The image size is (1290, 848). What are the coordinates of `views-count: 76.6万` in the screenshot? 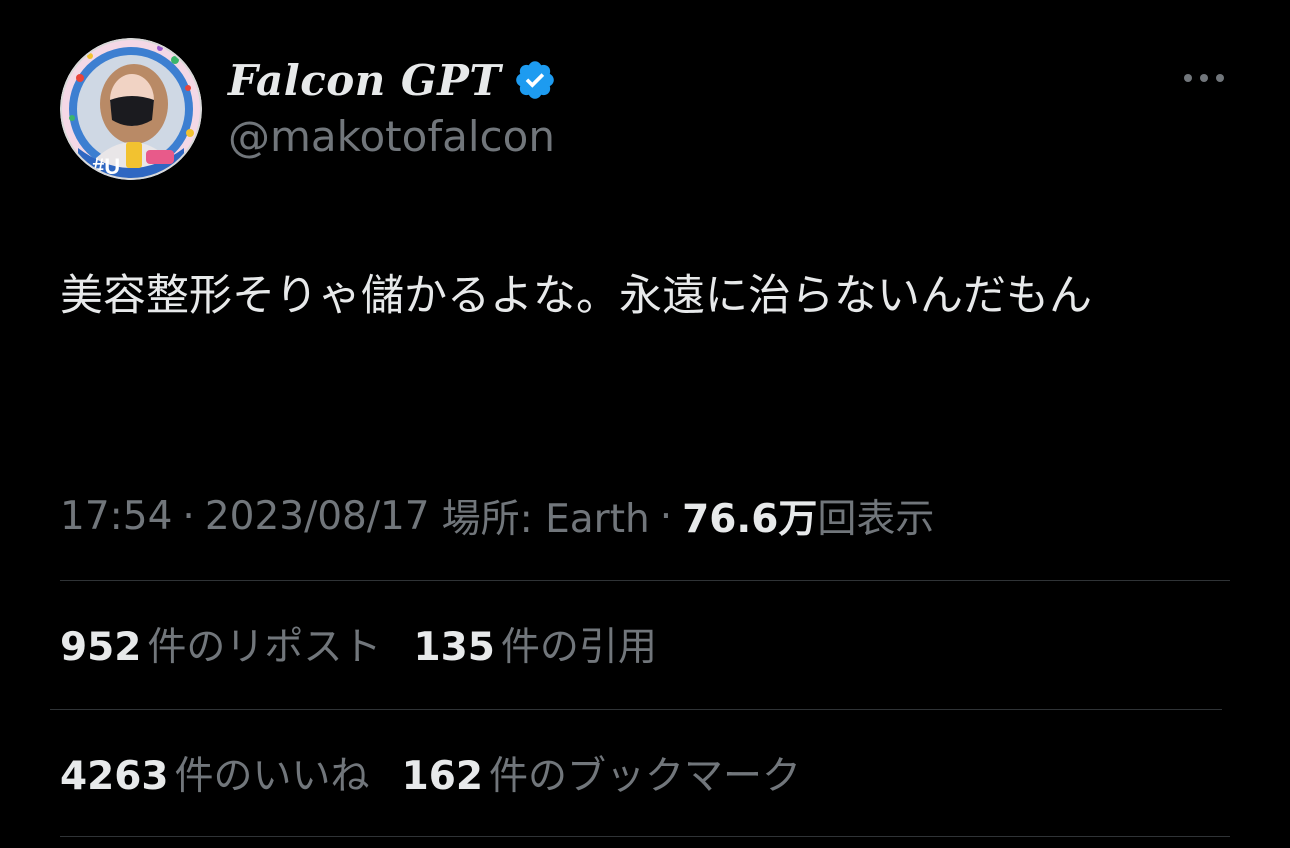 It's located at (749, 516).